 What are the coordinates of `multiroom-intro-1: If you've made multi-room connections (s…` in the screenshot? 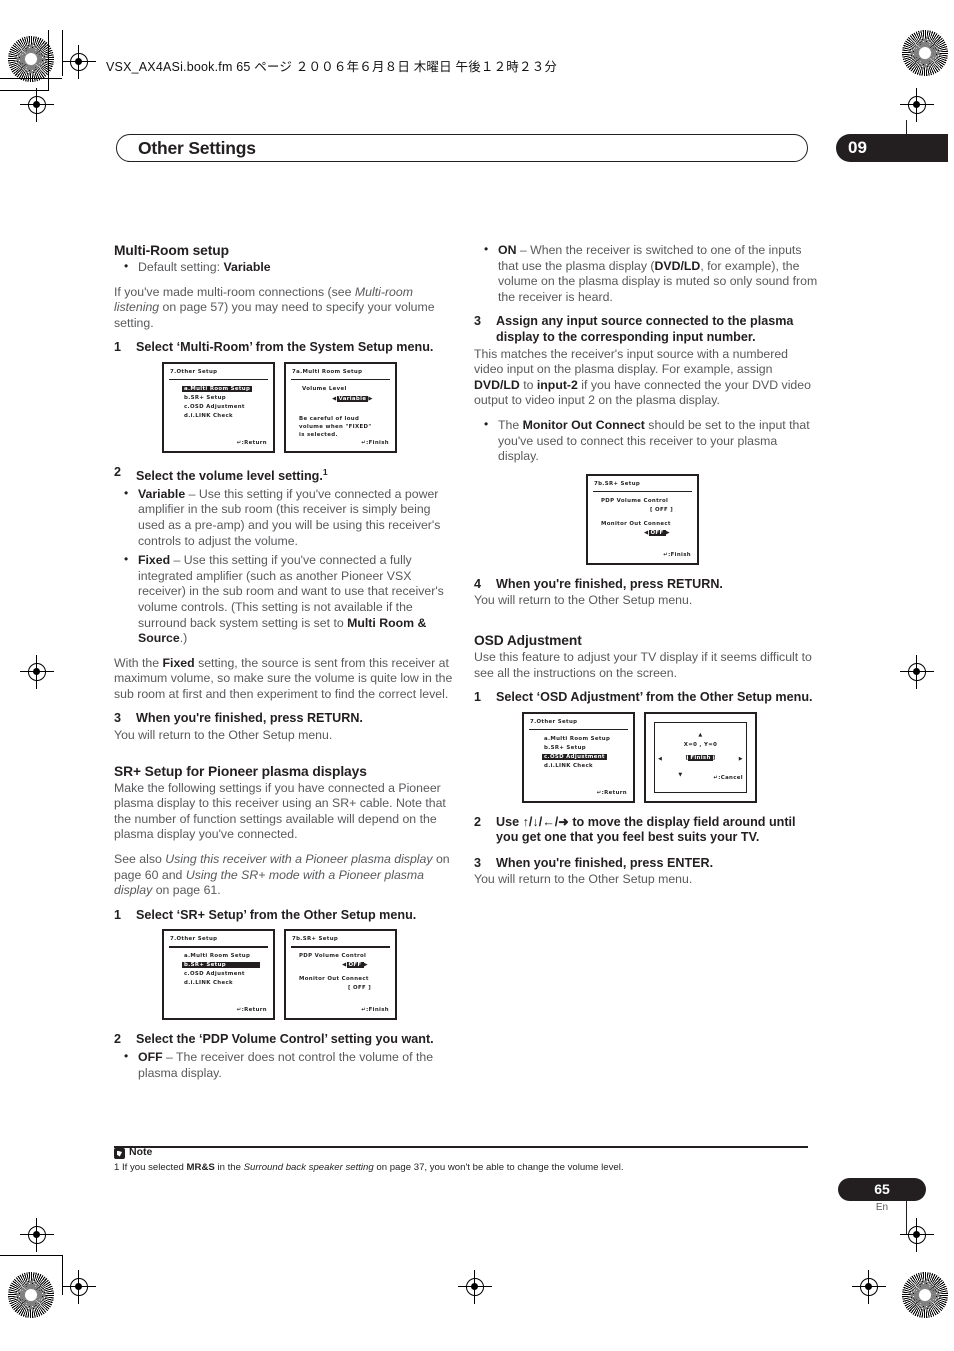 It's located at (234, 291).